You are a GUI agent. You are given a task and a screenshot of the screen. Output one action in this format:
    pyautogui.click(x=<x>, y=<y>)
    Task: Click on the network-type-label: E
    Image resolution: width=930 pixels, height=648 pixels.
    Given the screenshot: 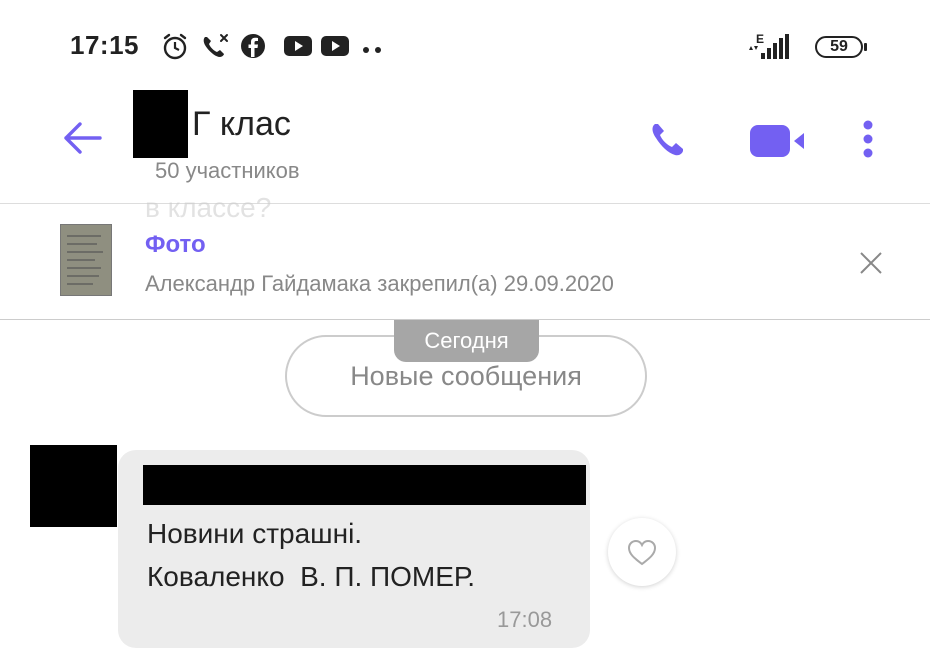 What is the action you would take?
    pyautogui.click(x=760, y=39)
    